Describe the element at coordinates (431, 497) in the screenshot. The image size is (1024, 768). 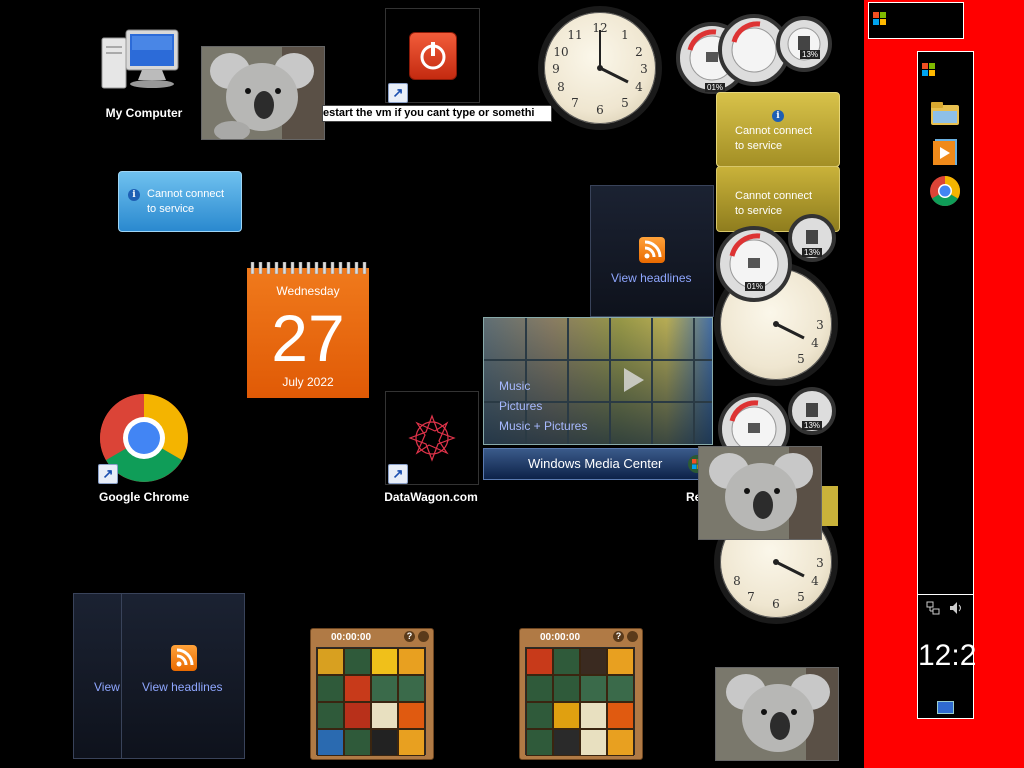
I see `datawagon-label: DataWagon.com` at that location.